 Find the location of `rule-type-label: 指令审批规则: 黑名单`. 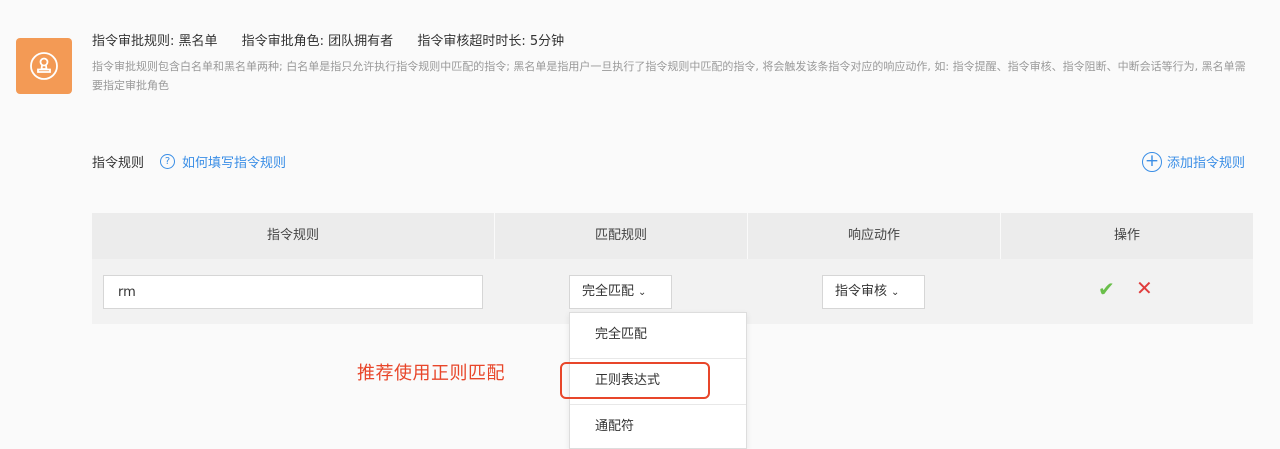

rule-type-label: 指令审批规则: 黑名单 is located at coordinates (155, 41).